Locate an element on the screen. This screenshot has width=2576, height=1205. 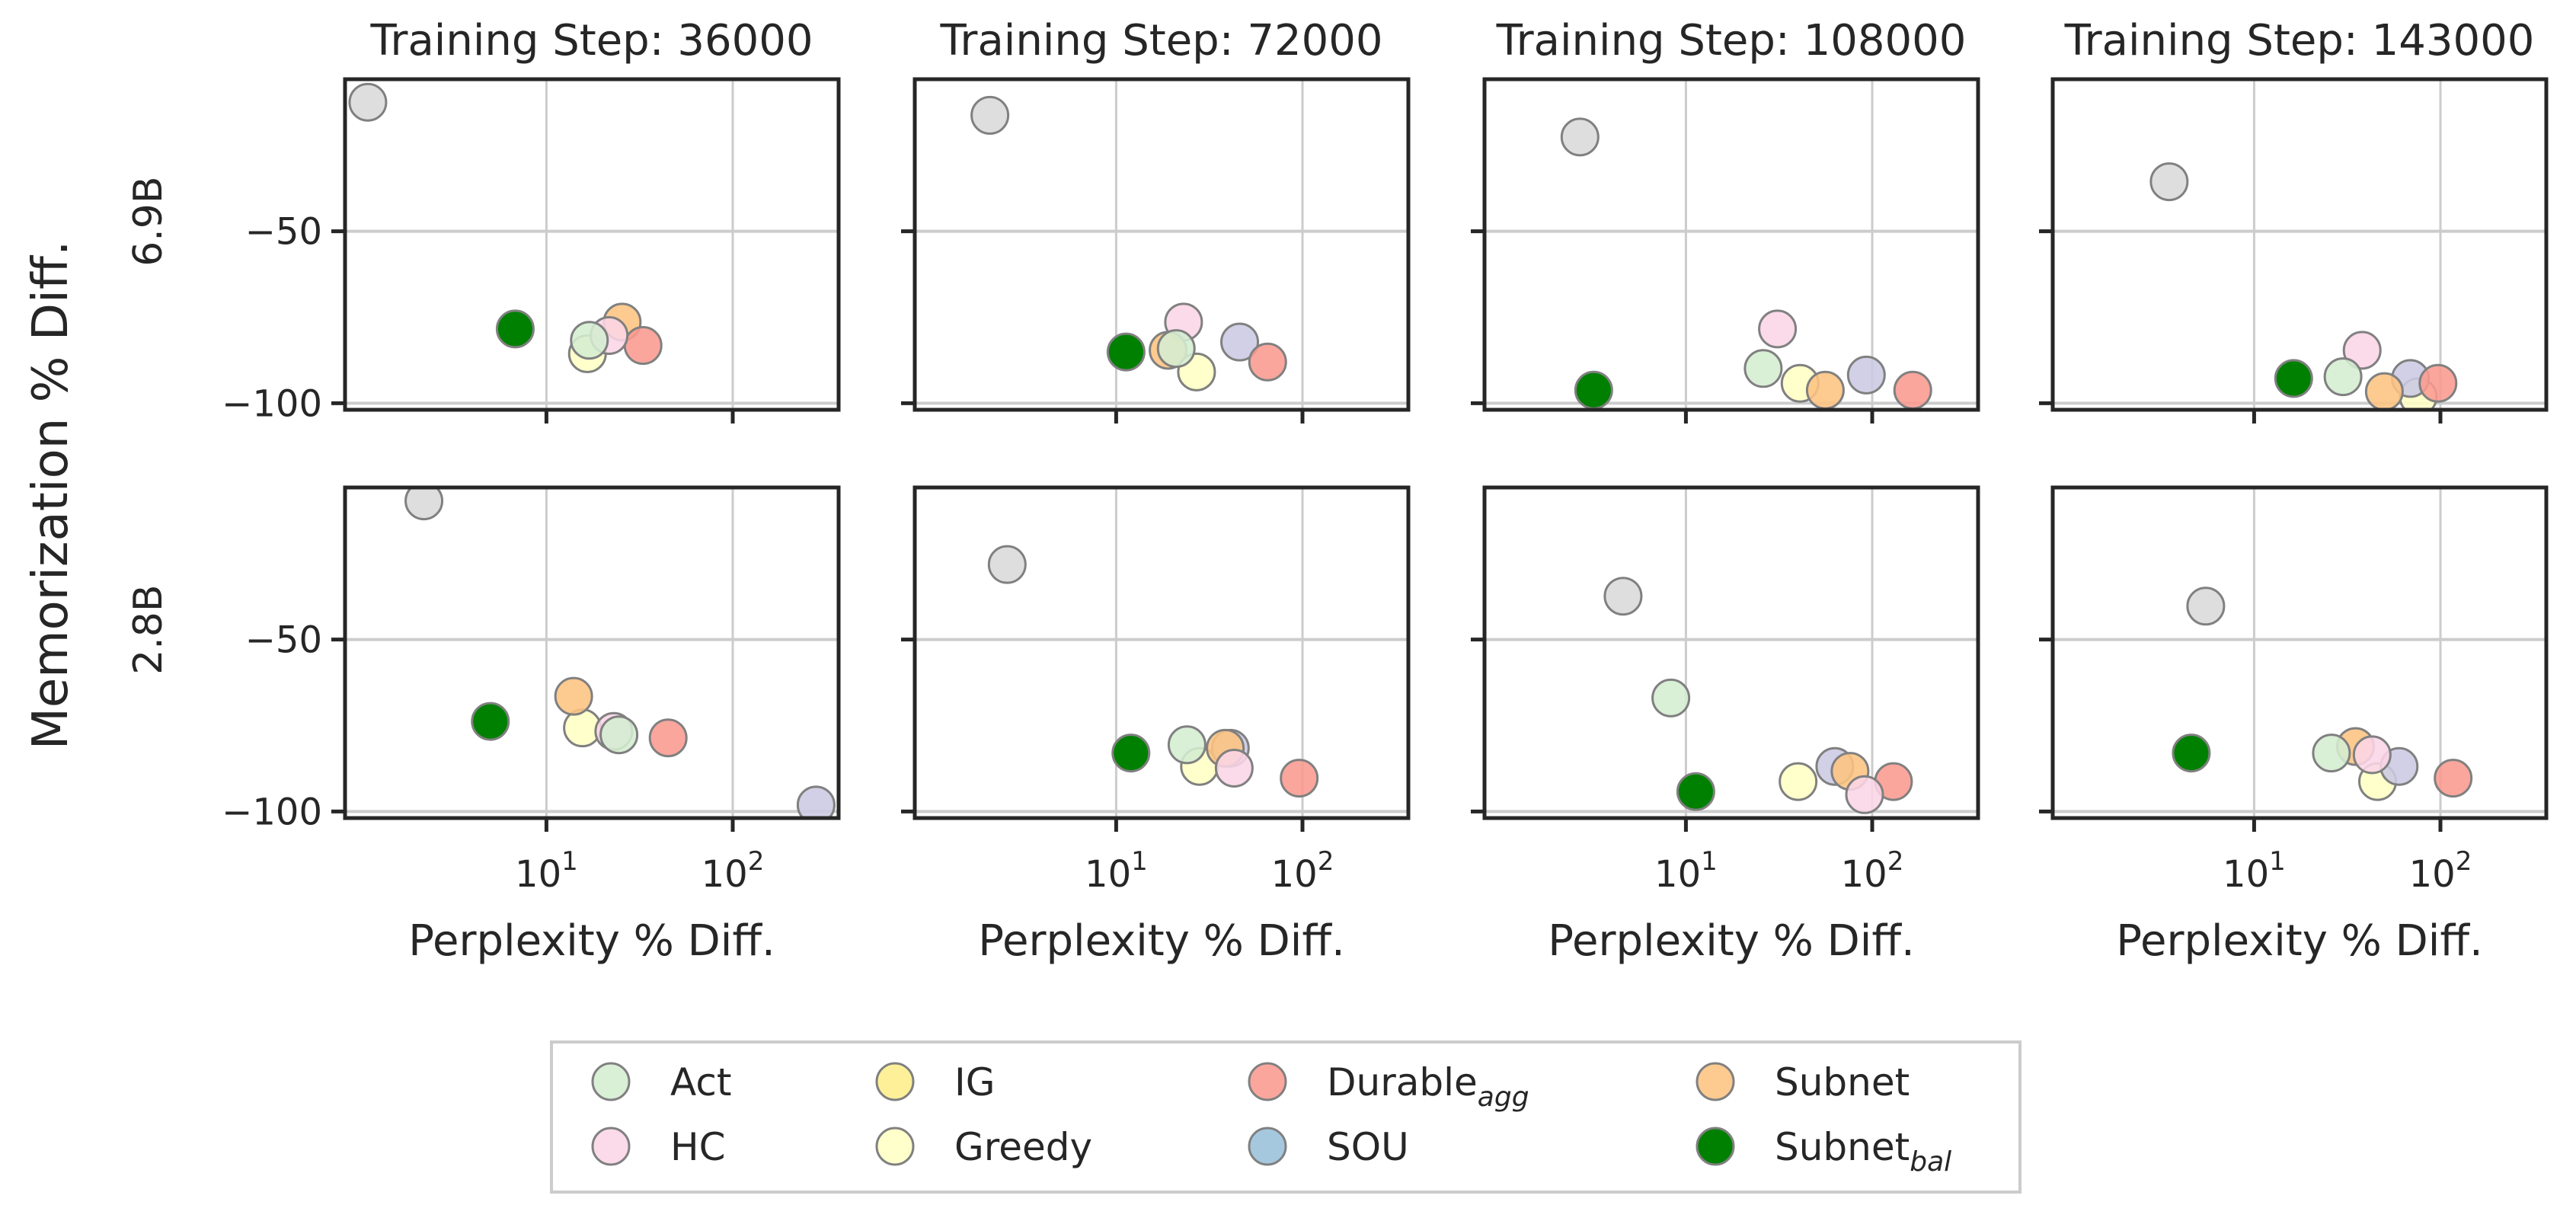
panel-r1-c3: 101 102 Perplexity % Diff. is located at coordinates (2294, 725).